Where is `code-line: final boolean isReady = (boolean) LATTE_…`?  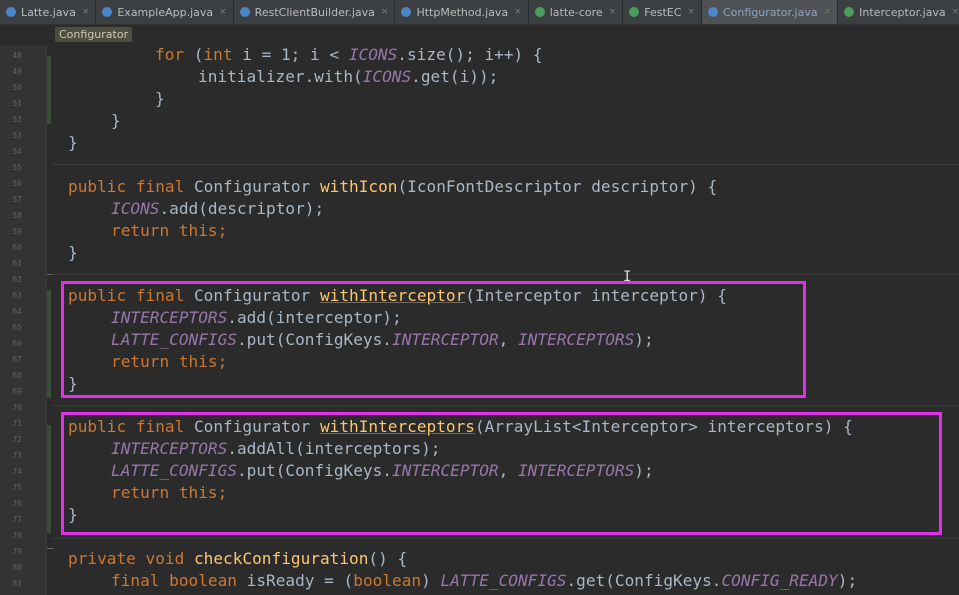 code-line: final boolean isReady = (boolean) LATTE_… is located at coordinates (484, 580).